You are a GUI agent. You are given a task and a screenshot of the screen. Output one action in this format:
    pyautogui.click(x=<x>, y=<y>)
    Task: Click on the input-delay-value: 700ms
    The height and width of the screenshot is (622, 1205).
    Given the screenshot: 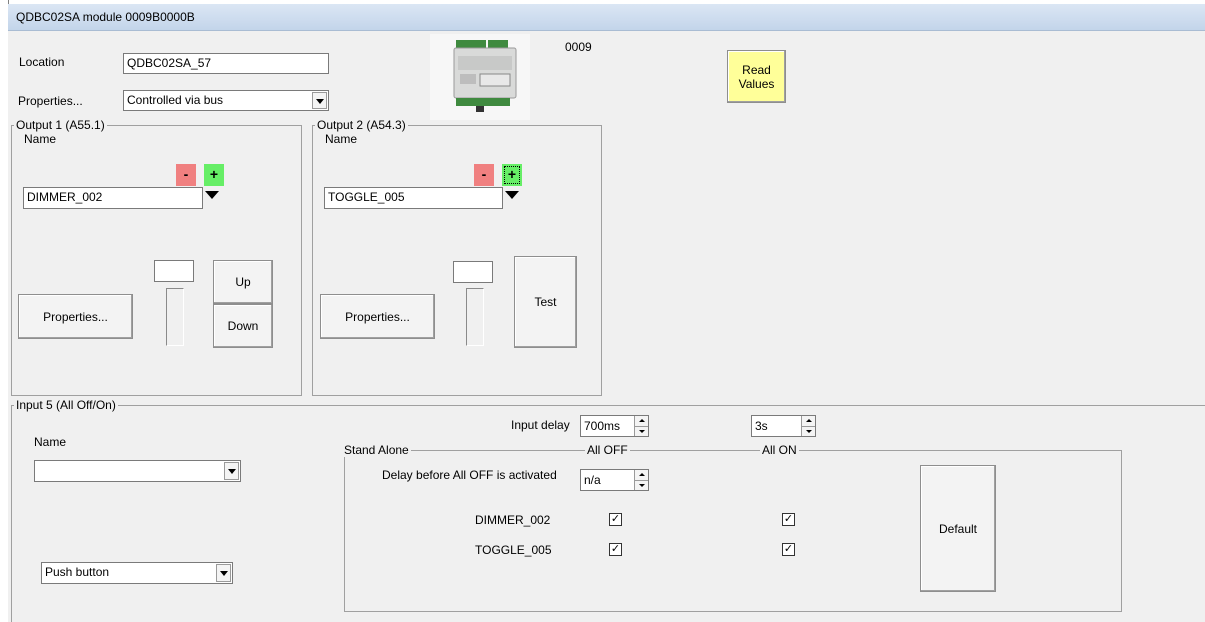 What is the action you would take?
    pyautogui.click(x=602, y=426)
    